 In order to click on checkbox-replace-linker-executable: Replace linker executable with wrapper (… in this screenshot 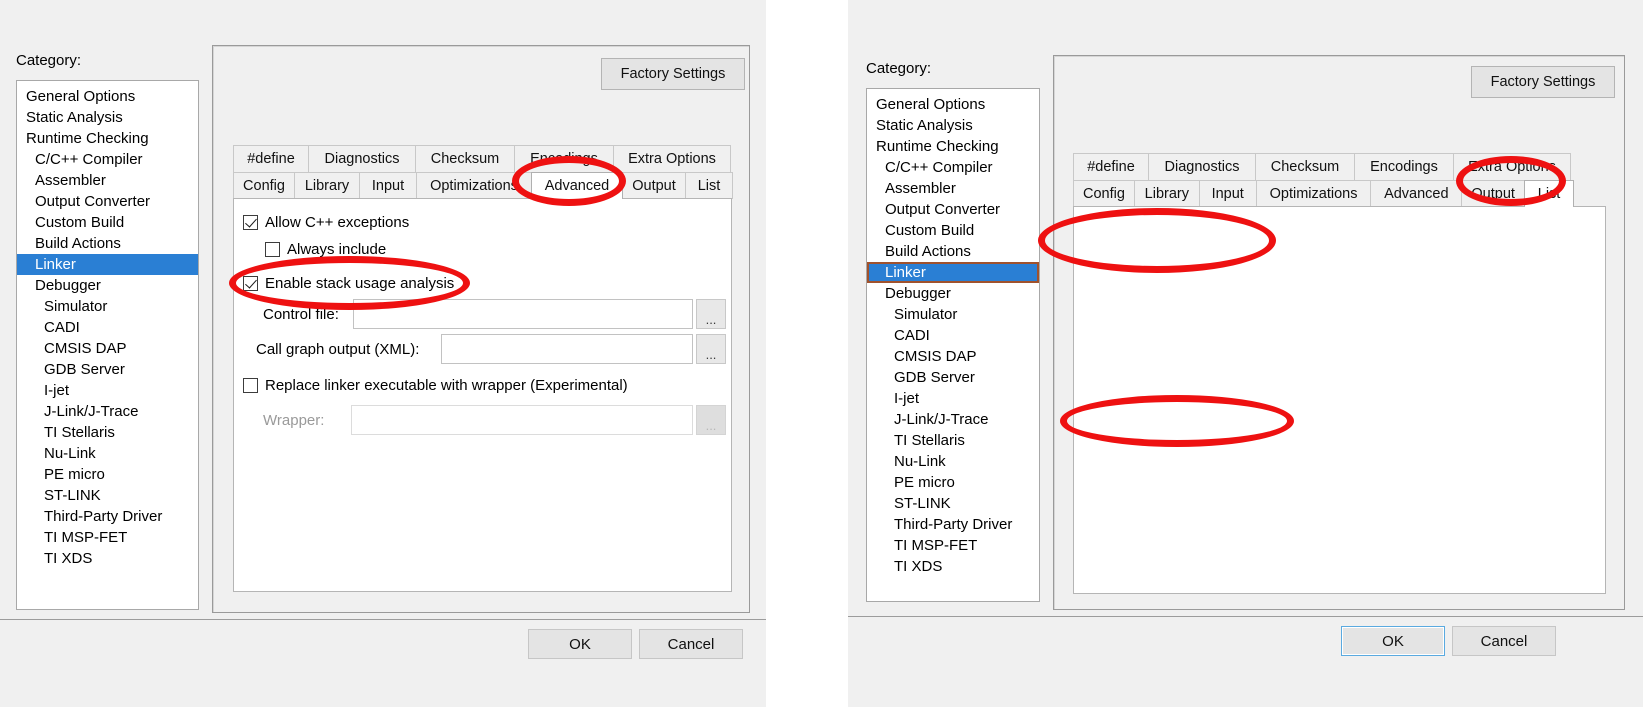, I will do `click(435, 385)`.